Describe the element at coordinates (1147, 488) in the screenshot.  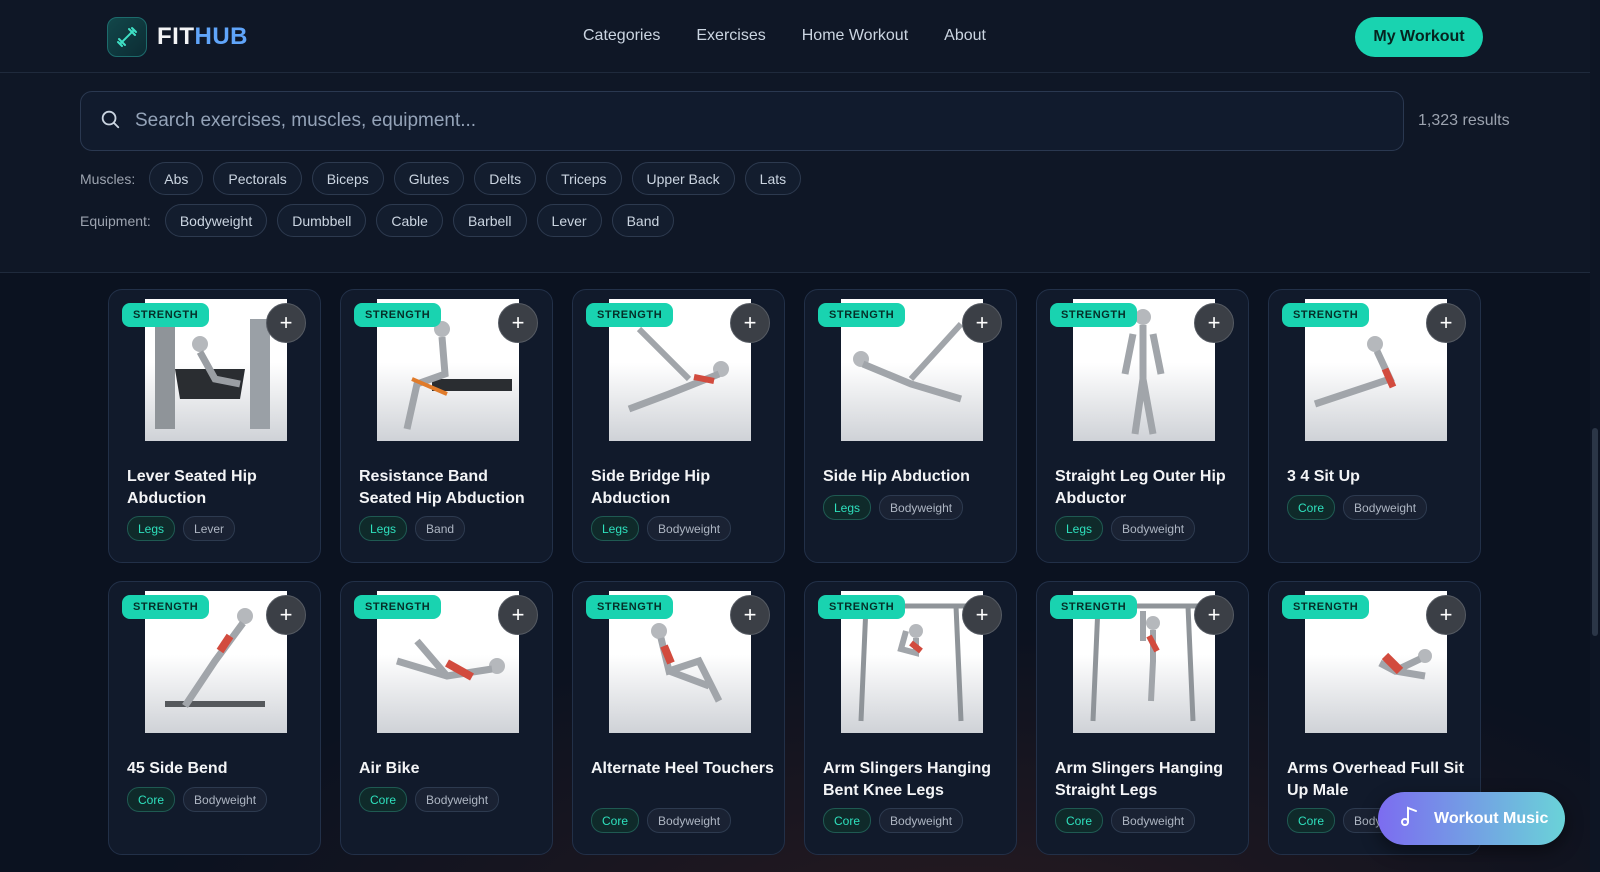
I see `exercise-title: Straight Leg Outer Hip Abductor` at that location.